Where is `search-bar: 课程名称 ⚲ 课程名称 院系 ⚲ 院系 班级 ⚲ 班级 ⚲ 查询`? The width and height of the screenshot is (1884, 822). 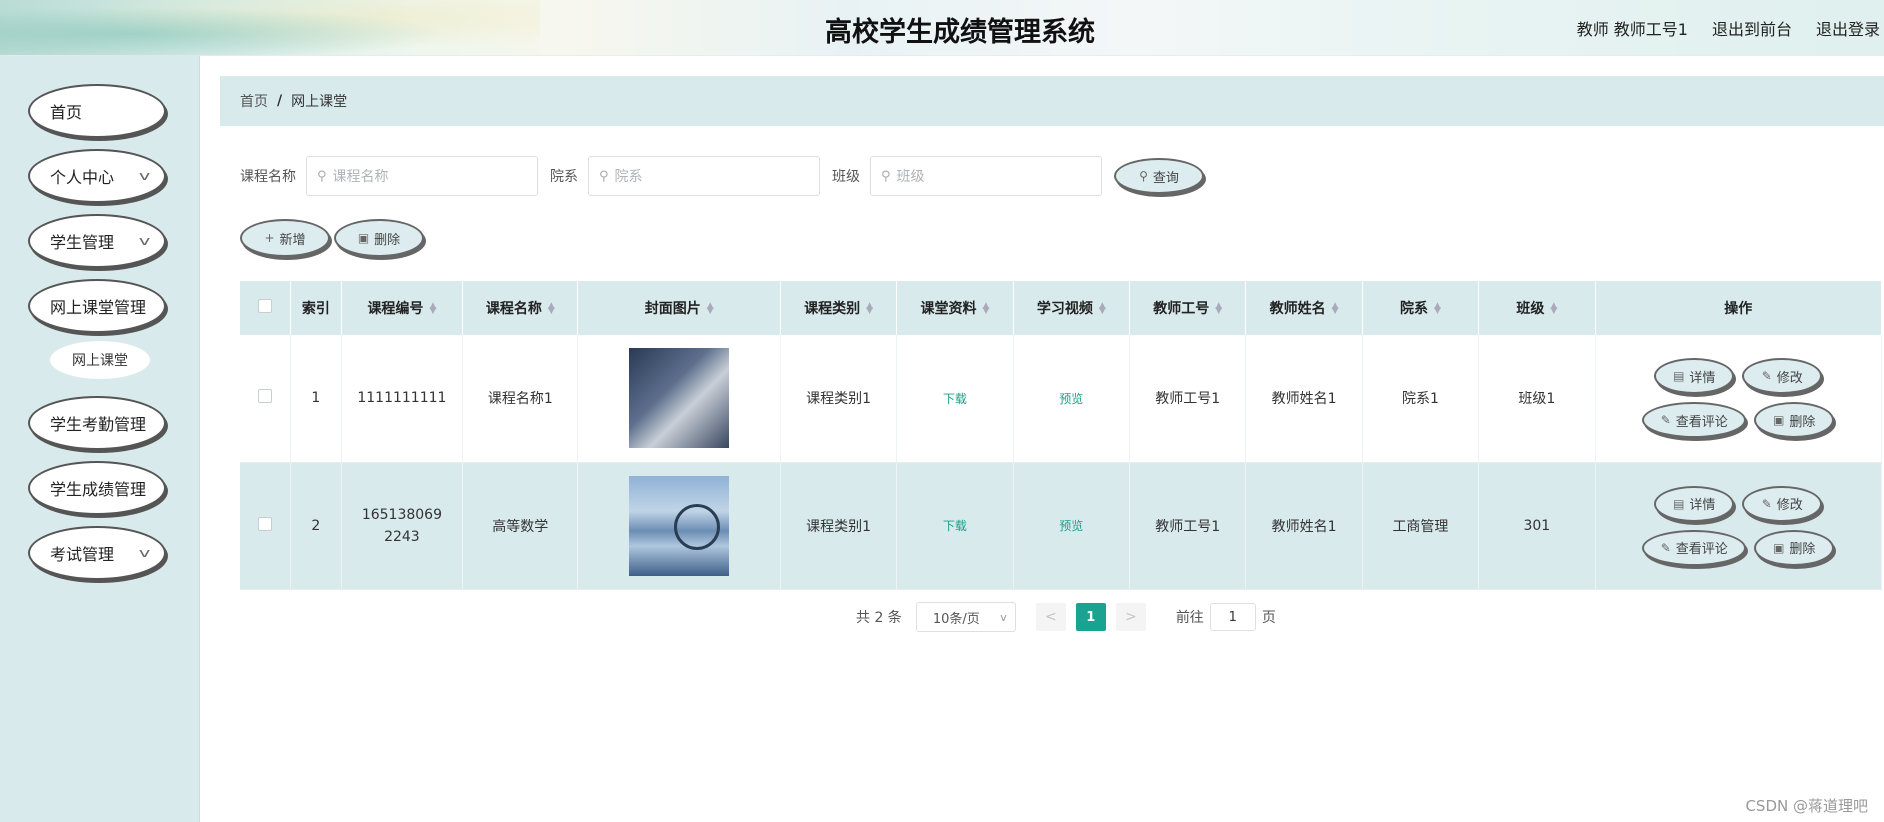 search-bar: 课程名称 ⚲ 课程名称 院系 ⚲ 院系 班级 ⚲ 班级 ⚲ 查询 is located at coordinates (722, 176).